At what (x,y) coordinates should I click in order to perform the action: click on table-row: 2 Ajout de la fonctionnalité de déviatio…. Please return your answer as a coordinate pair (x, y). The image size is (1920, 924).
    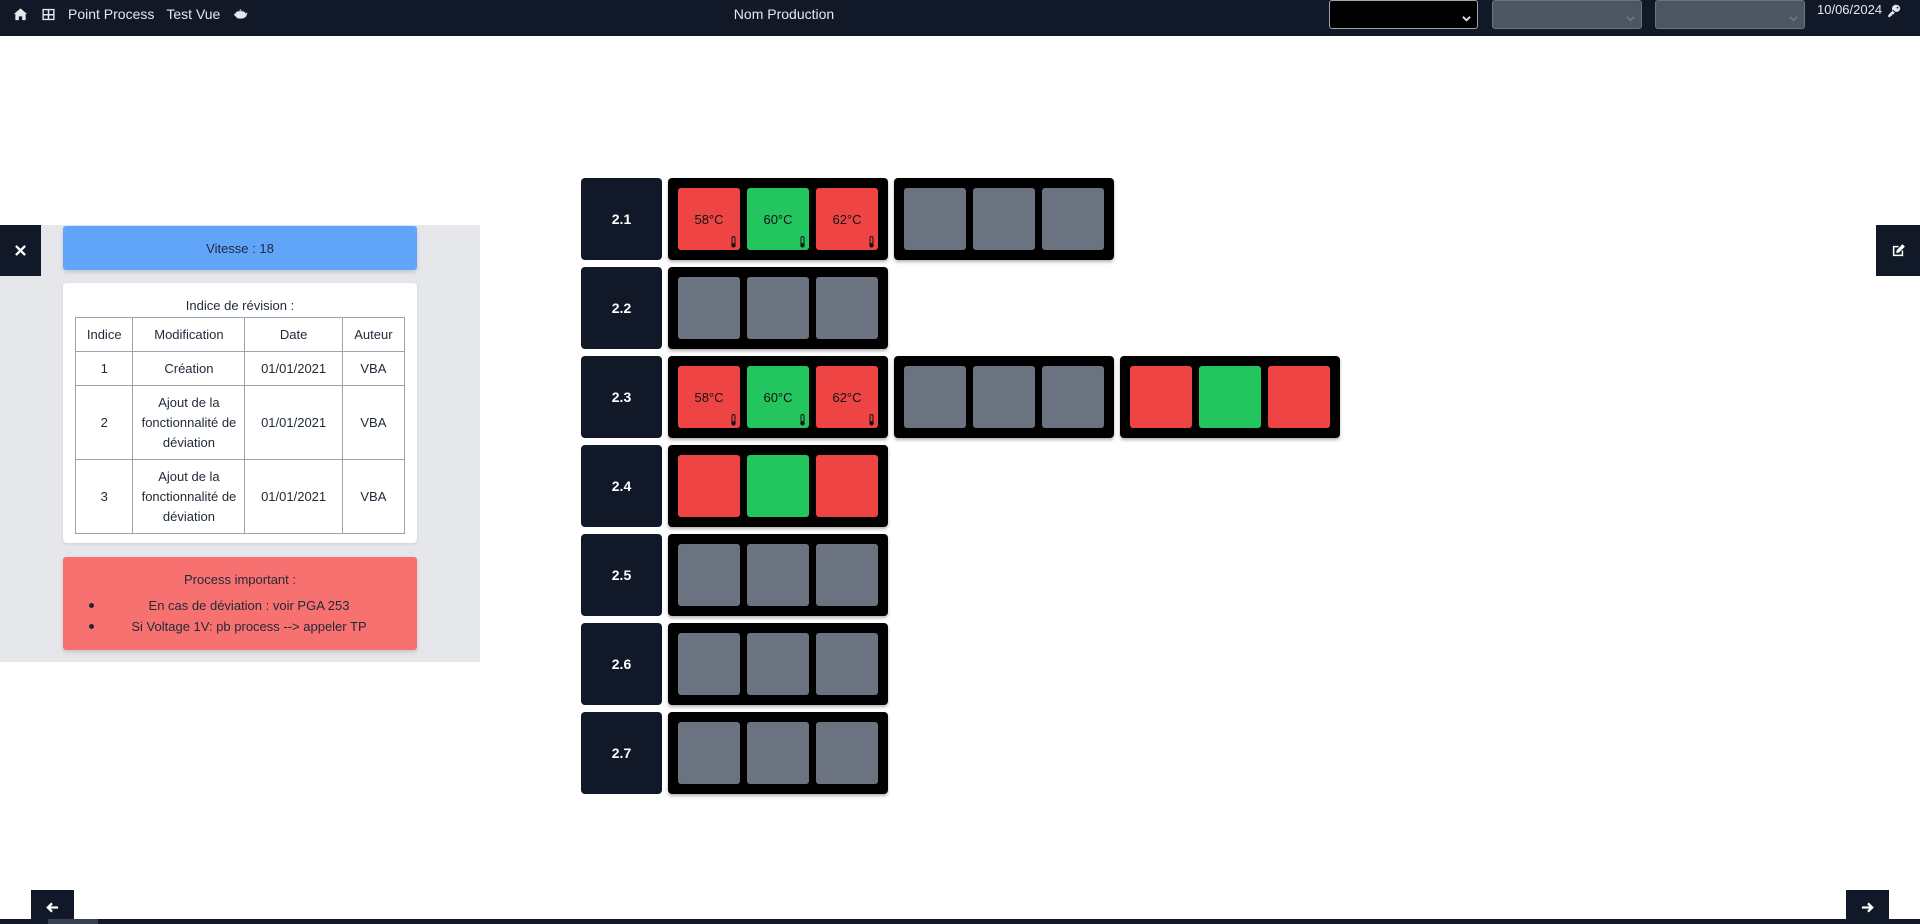
    Looking at the image, I should click on (240, 422).